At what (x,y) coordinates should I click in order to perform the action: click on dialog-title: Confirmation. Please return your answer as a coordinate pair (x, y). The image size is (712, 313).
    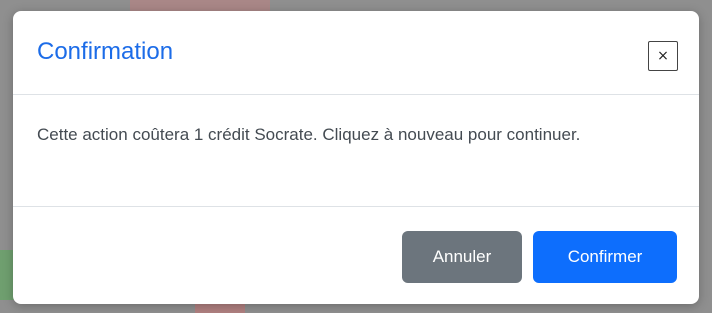
    Looking at the image, I should click on (105, 51).